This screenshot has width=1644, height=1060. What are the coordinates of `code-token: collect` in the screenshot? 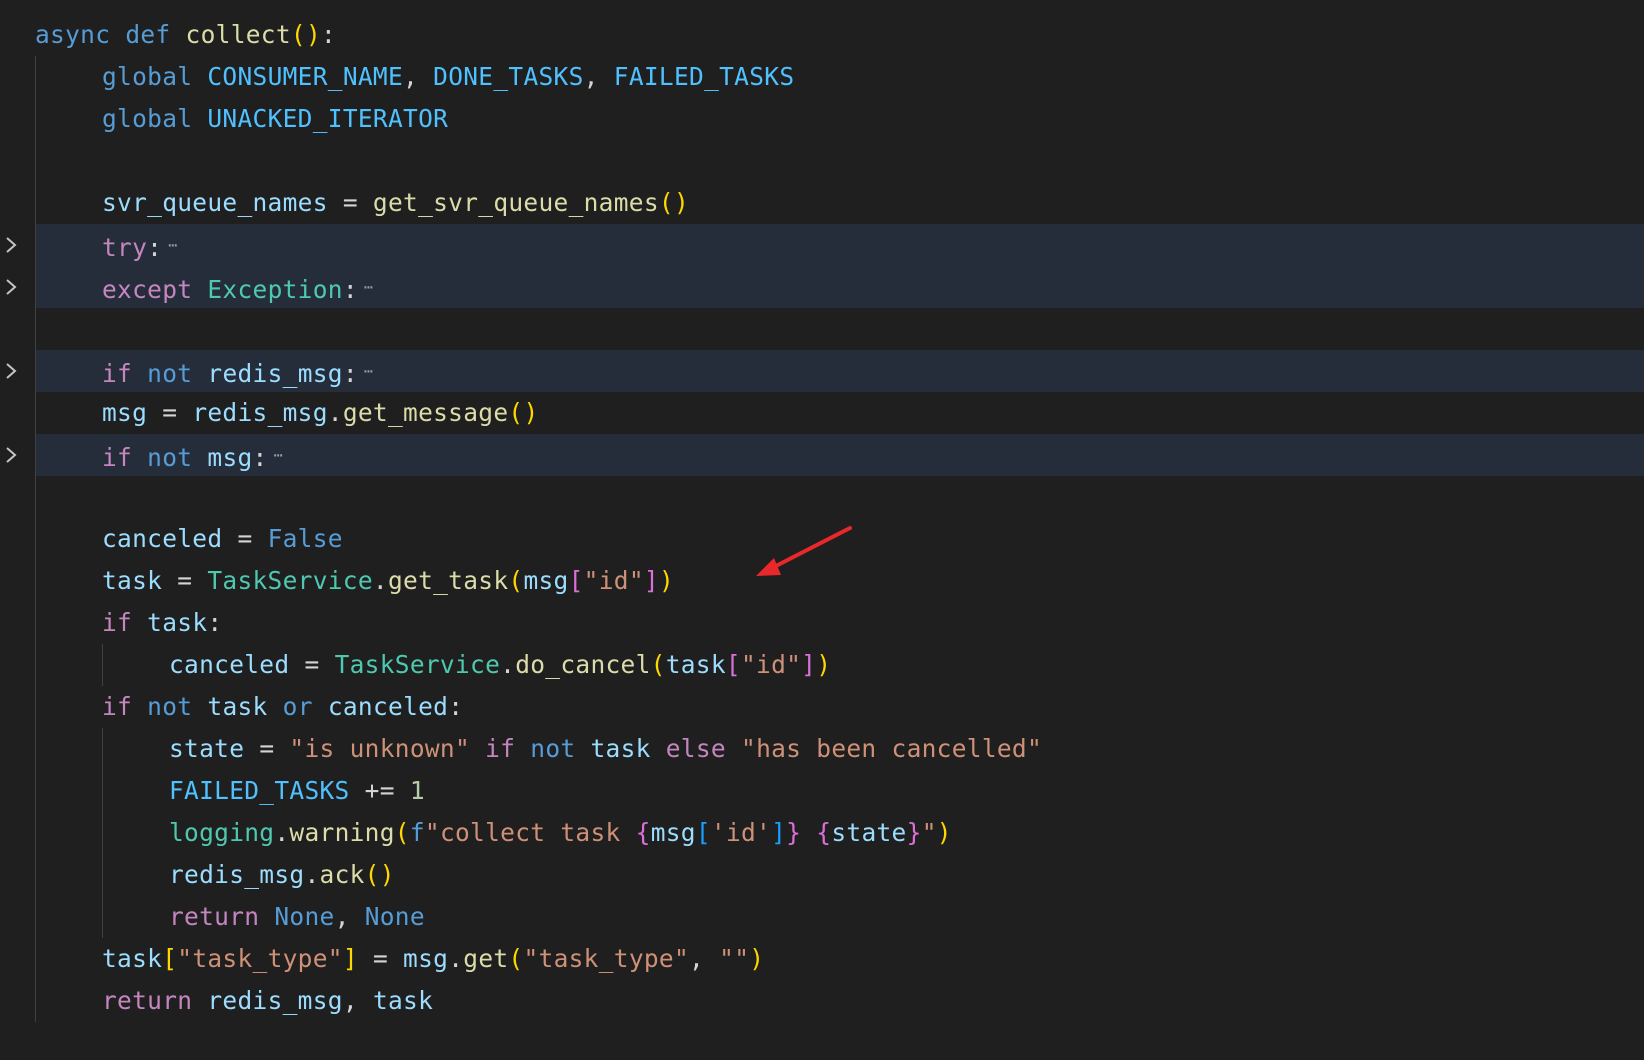 It's located at (238, 34).